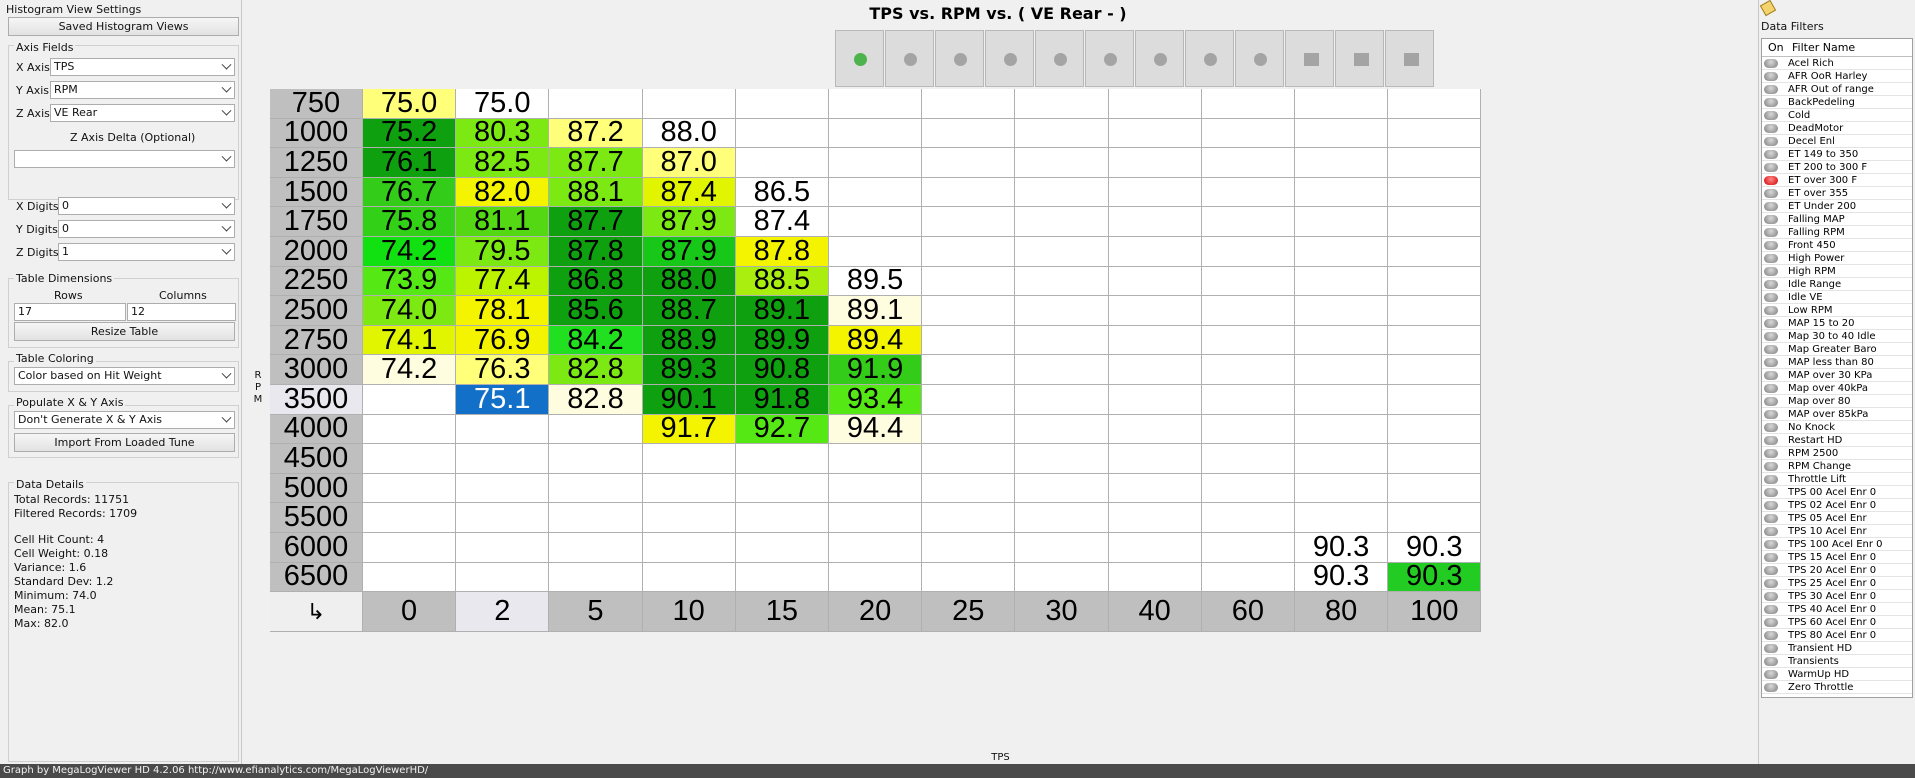 The height and width of the screenshot is (778, 1915). I want to click on filter-row: AFR OoR Harley, so click(1837, 76).